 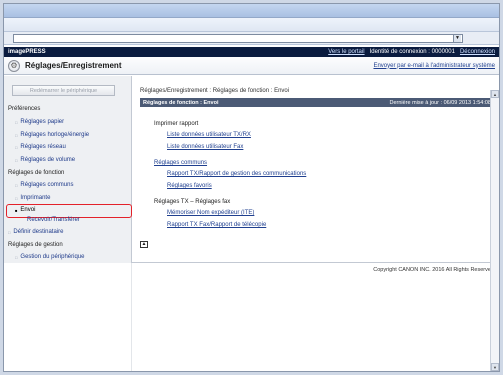 I want to click on link-sender-name: Mémoriser Nom expéditeur (ITE), so click(x=210, y=213).